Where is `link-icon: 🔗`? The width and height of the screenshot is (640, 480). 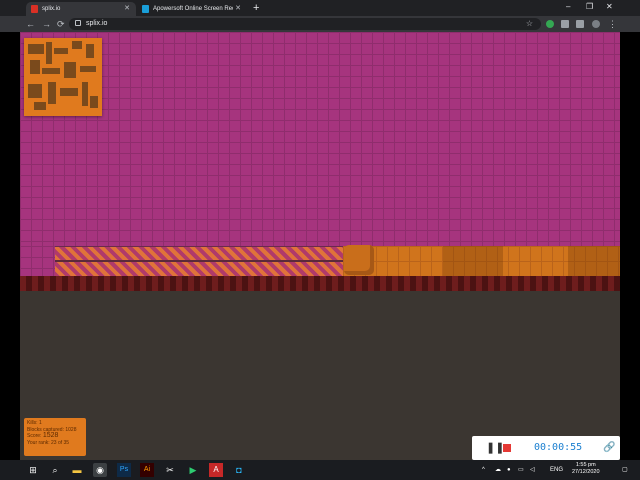
link-icon: 🔗 is located at coordinates (609, 448).